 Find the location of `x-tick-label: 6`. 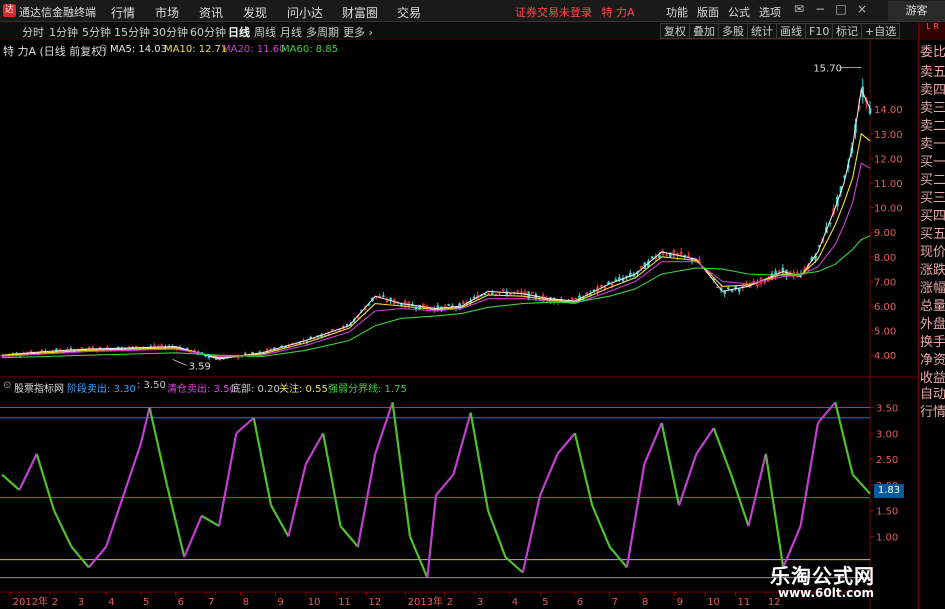

x-tick-label: 6 is located at coordinates (580, 602).